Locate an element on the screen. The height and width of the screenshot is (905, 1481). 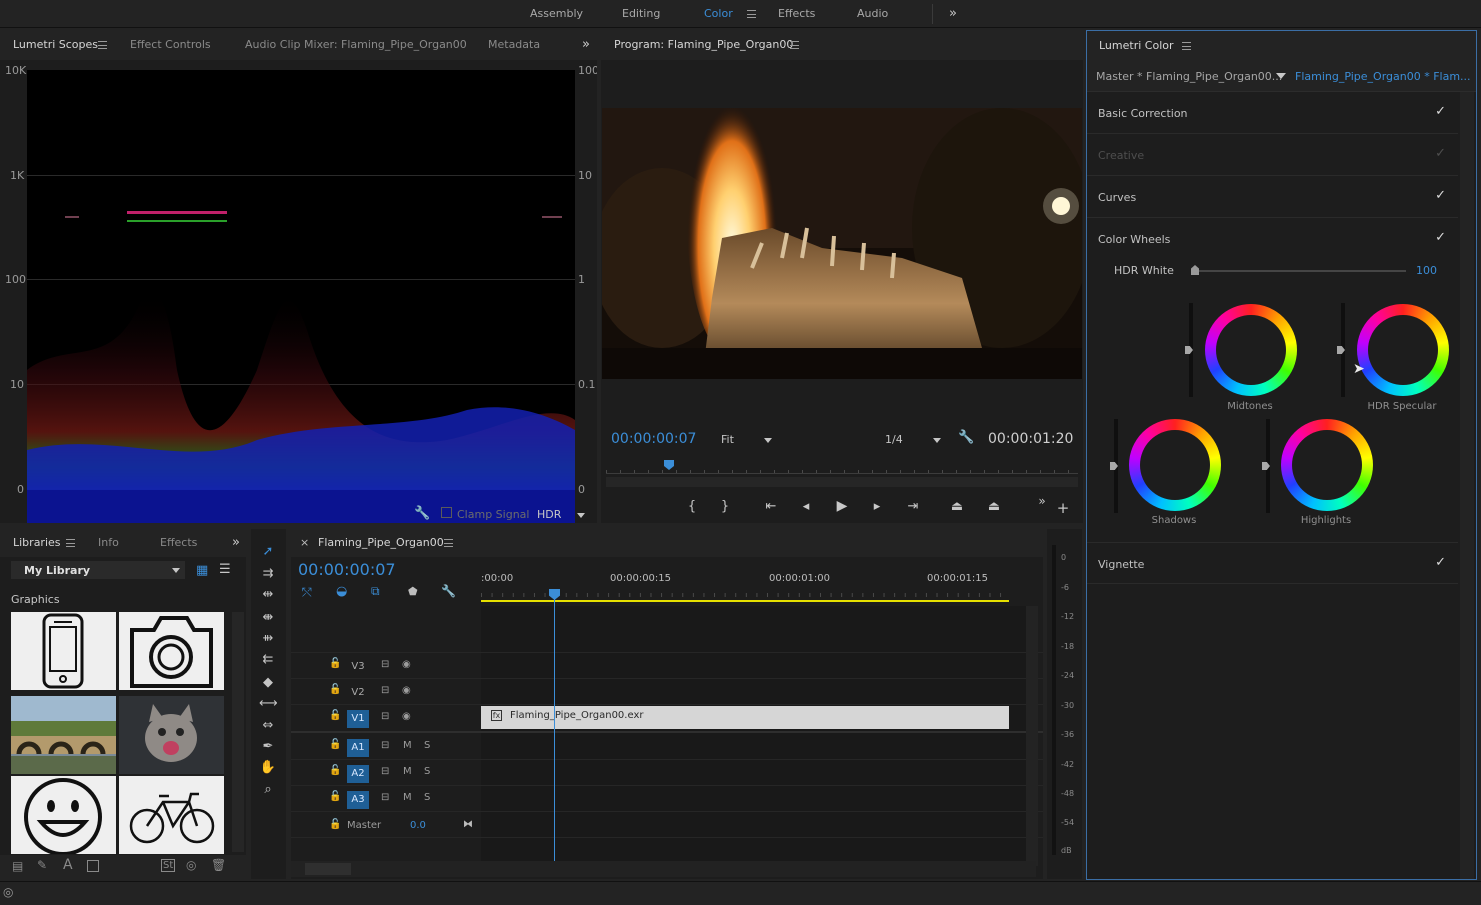
smiley-graphic-thumbnail is located at coordinates (63, 815).